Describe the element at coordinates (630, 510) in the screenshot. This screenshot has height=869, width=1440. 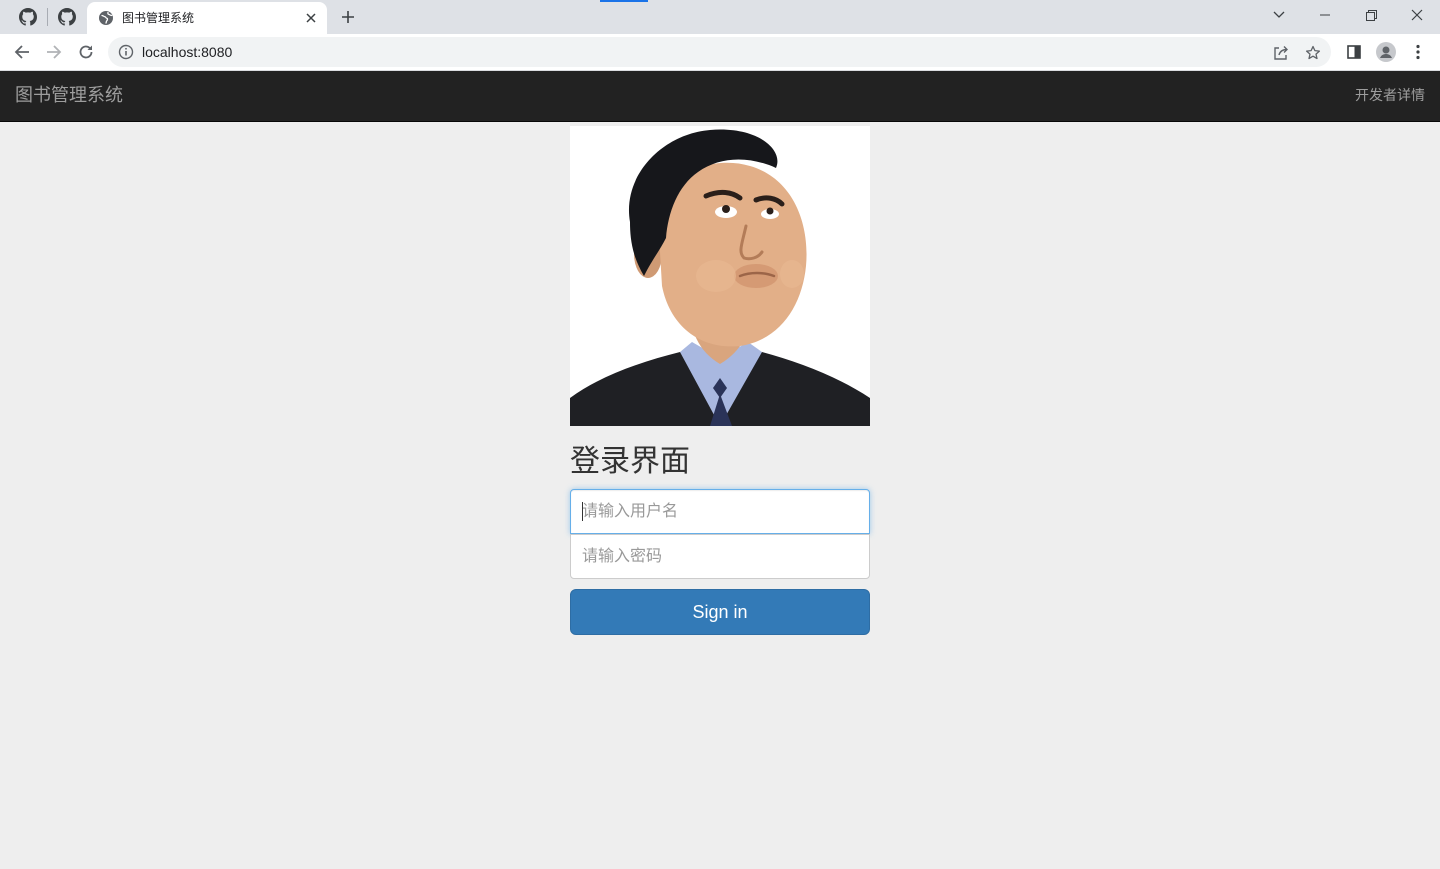
I see `username-placeholder: 请输入用户名` at that location.